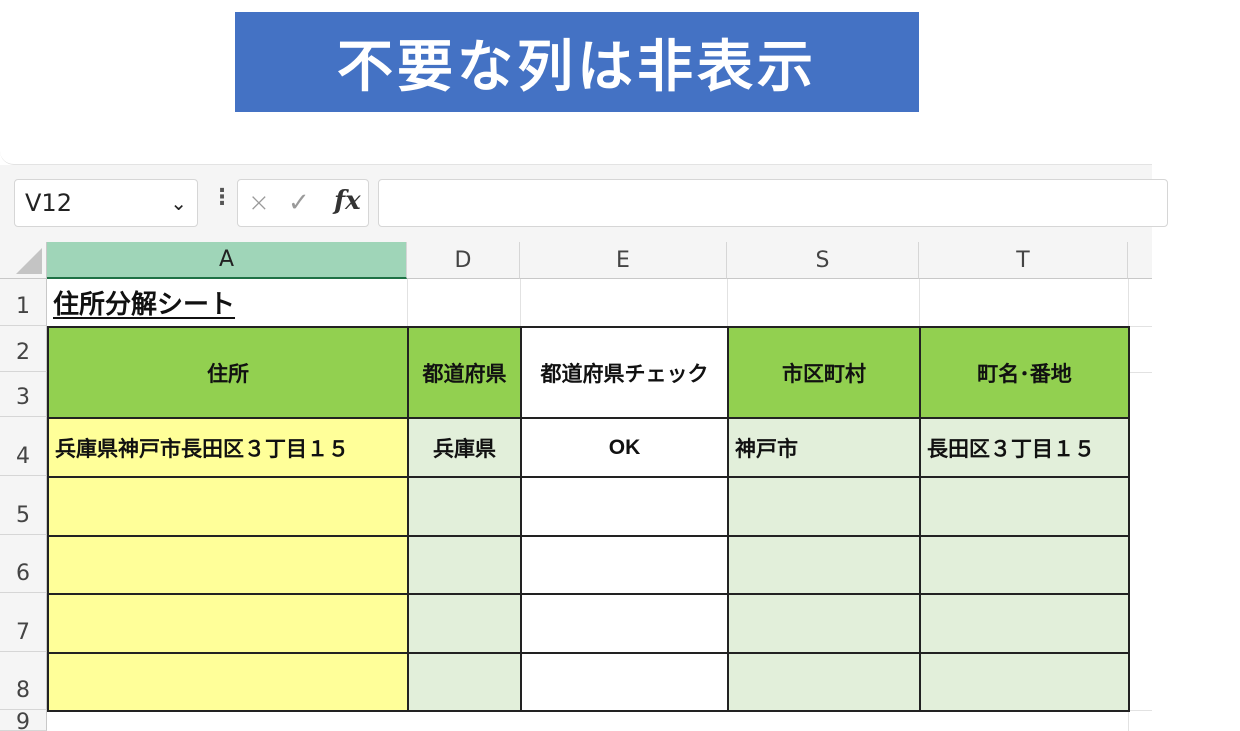  Describe the element at coordinates (624, 447) in the screenshot. I see `cell-prefecture-check: OK` at that location.